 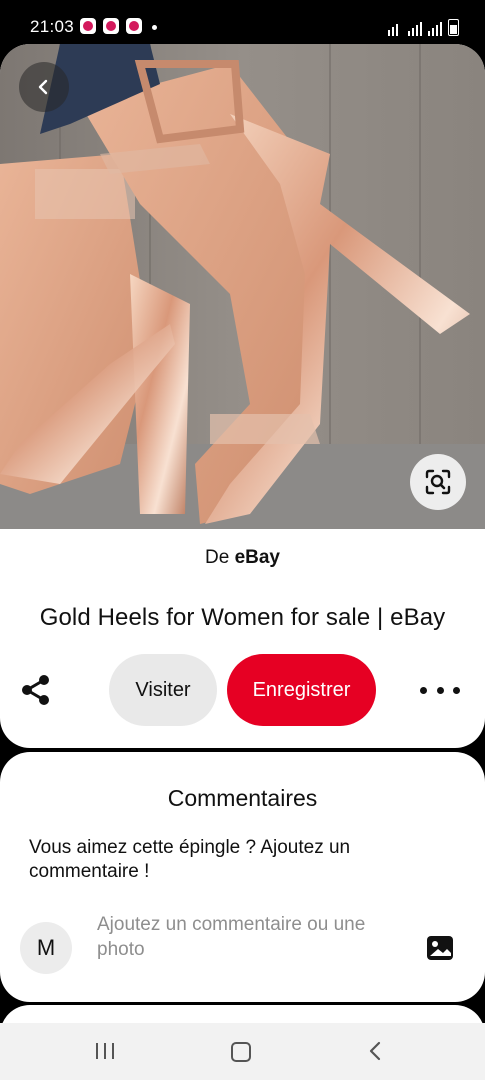 I want to click on pin-title: Gold Heels for Women for sale | eBay, so click(x=242, y=617).